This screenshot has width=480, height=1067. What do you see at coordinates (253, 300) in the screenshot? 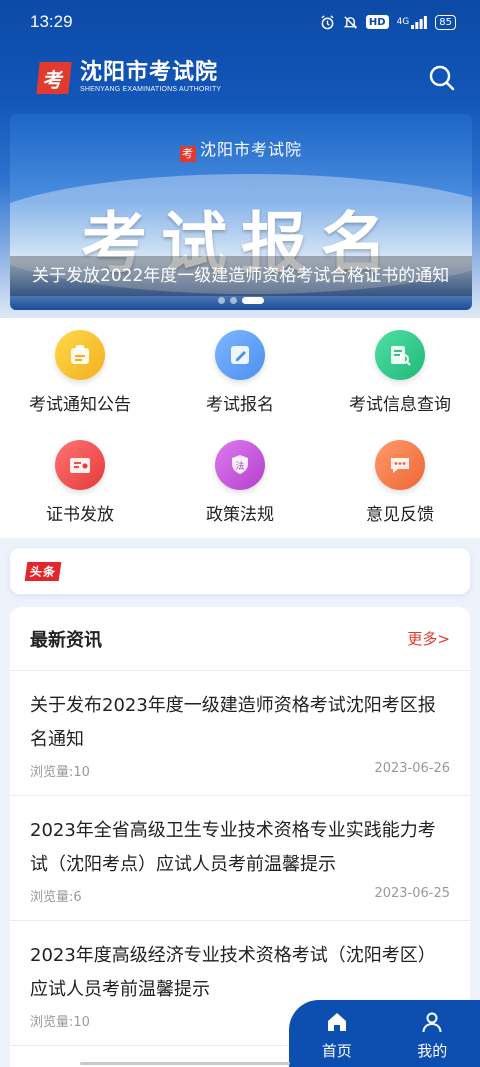
I see `carousel-dot-active` at bounding box center [253, 300].